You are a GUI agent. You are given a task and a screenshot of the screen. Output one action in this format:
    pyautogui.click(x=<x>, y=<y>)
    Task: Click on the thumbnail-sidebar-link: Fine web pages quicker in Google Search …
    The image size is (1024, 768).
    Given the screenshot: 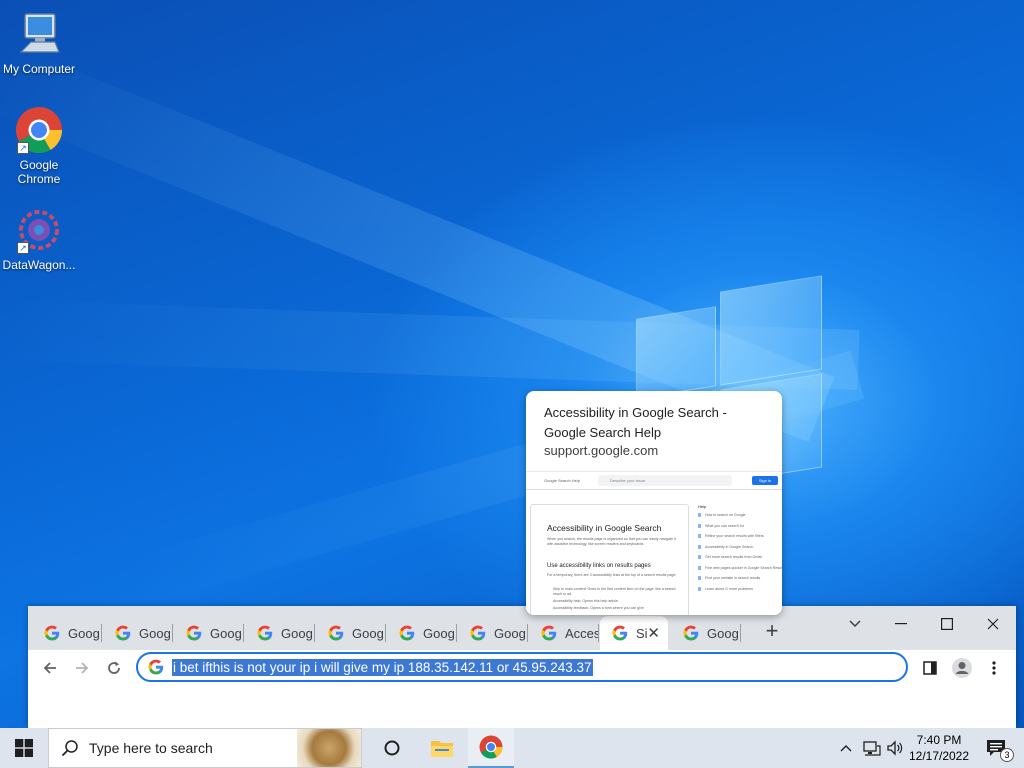 What is the action you would take?
    pyautogui.click(x=740, y=567)
    